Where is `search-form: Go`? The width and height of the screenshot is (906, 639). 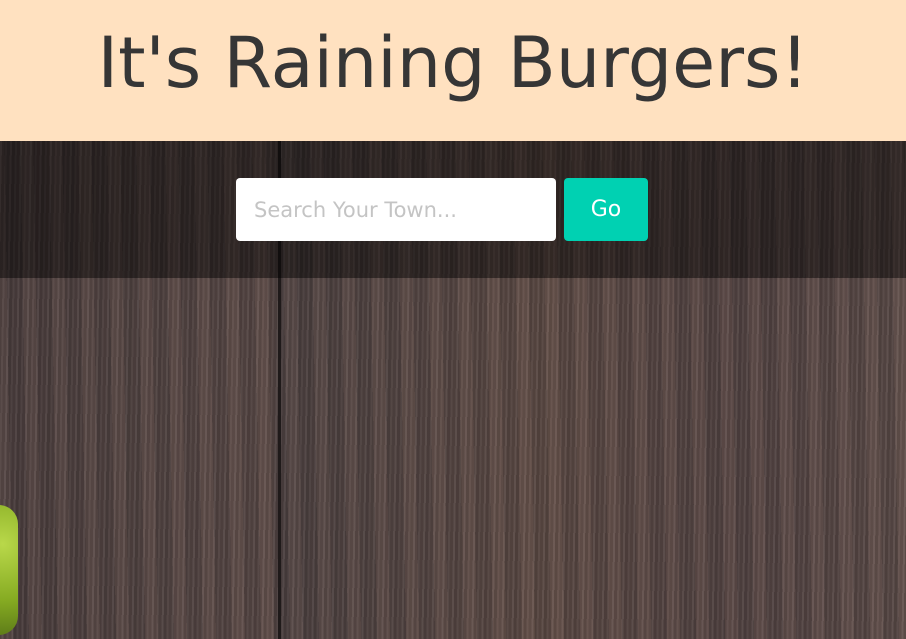
search-form: Go is located at coordinates (442, 209).